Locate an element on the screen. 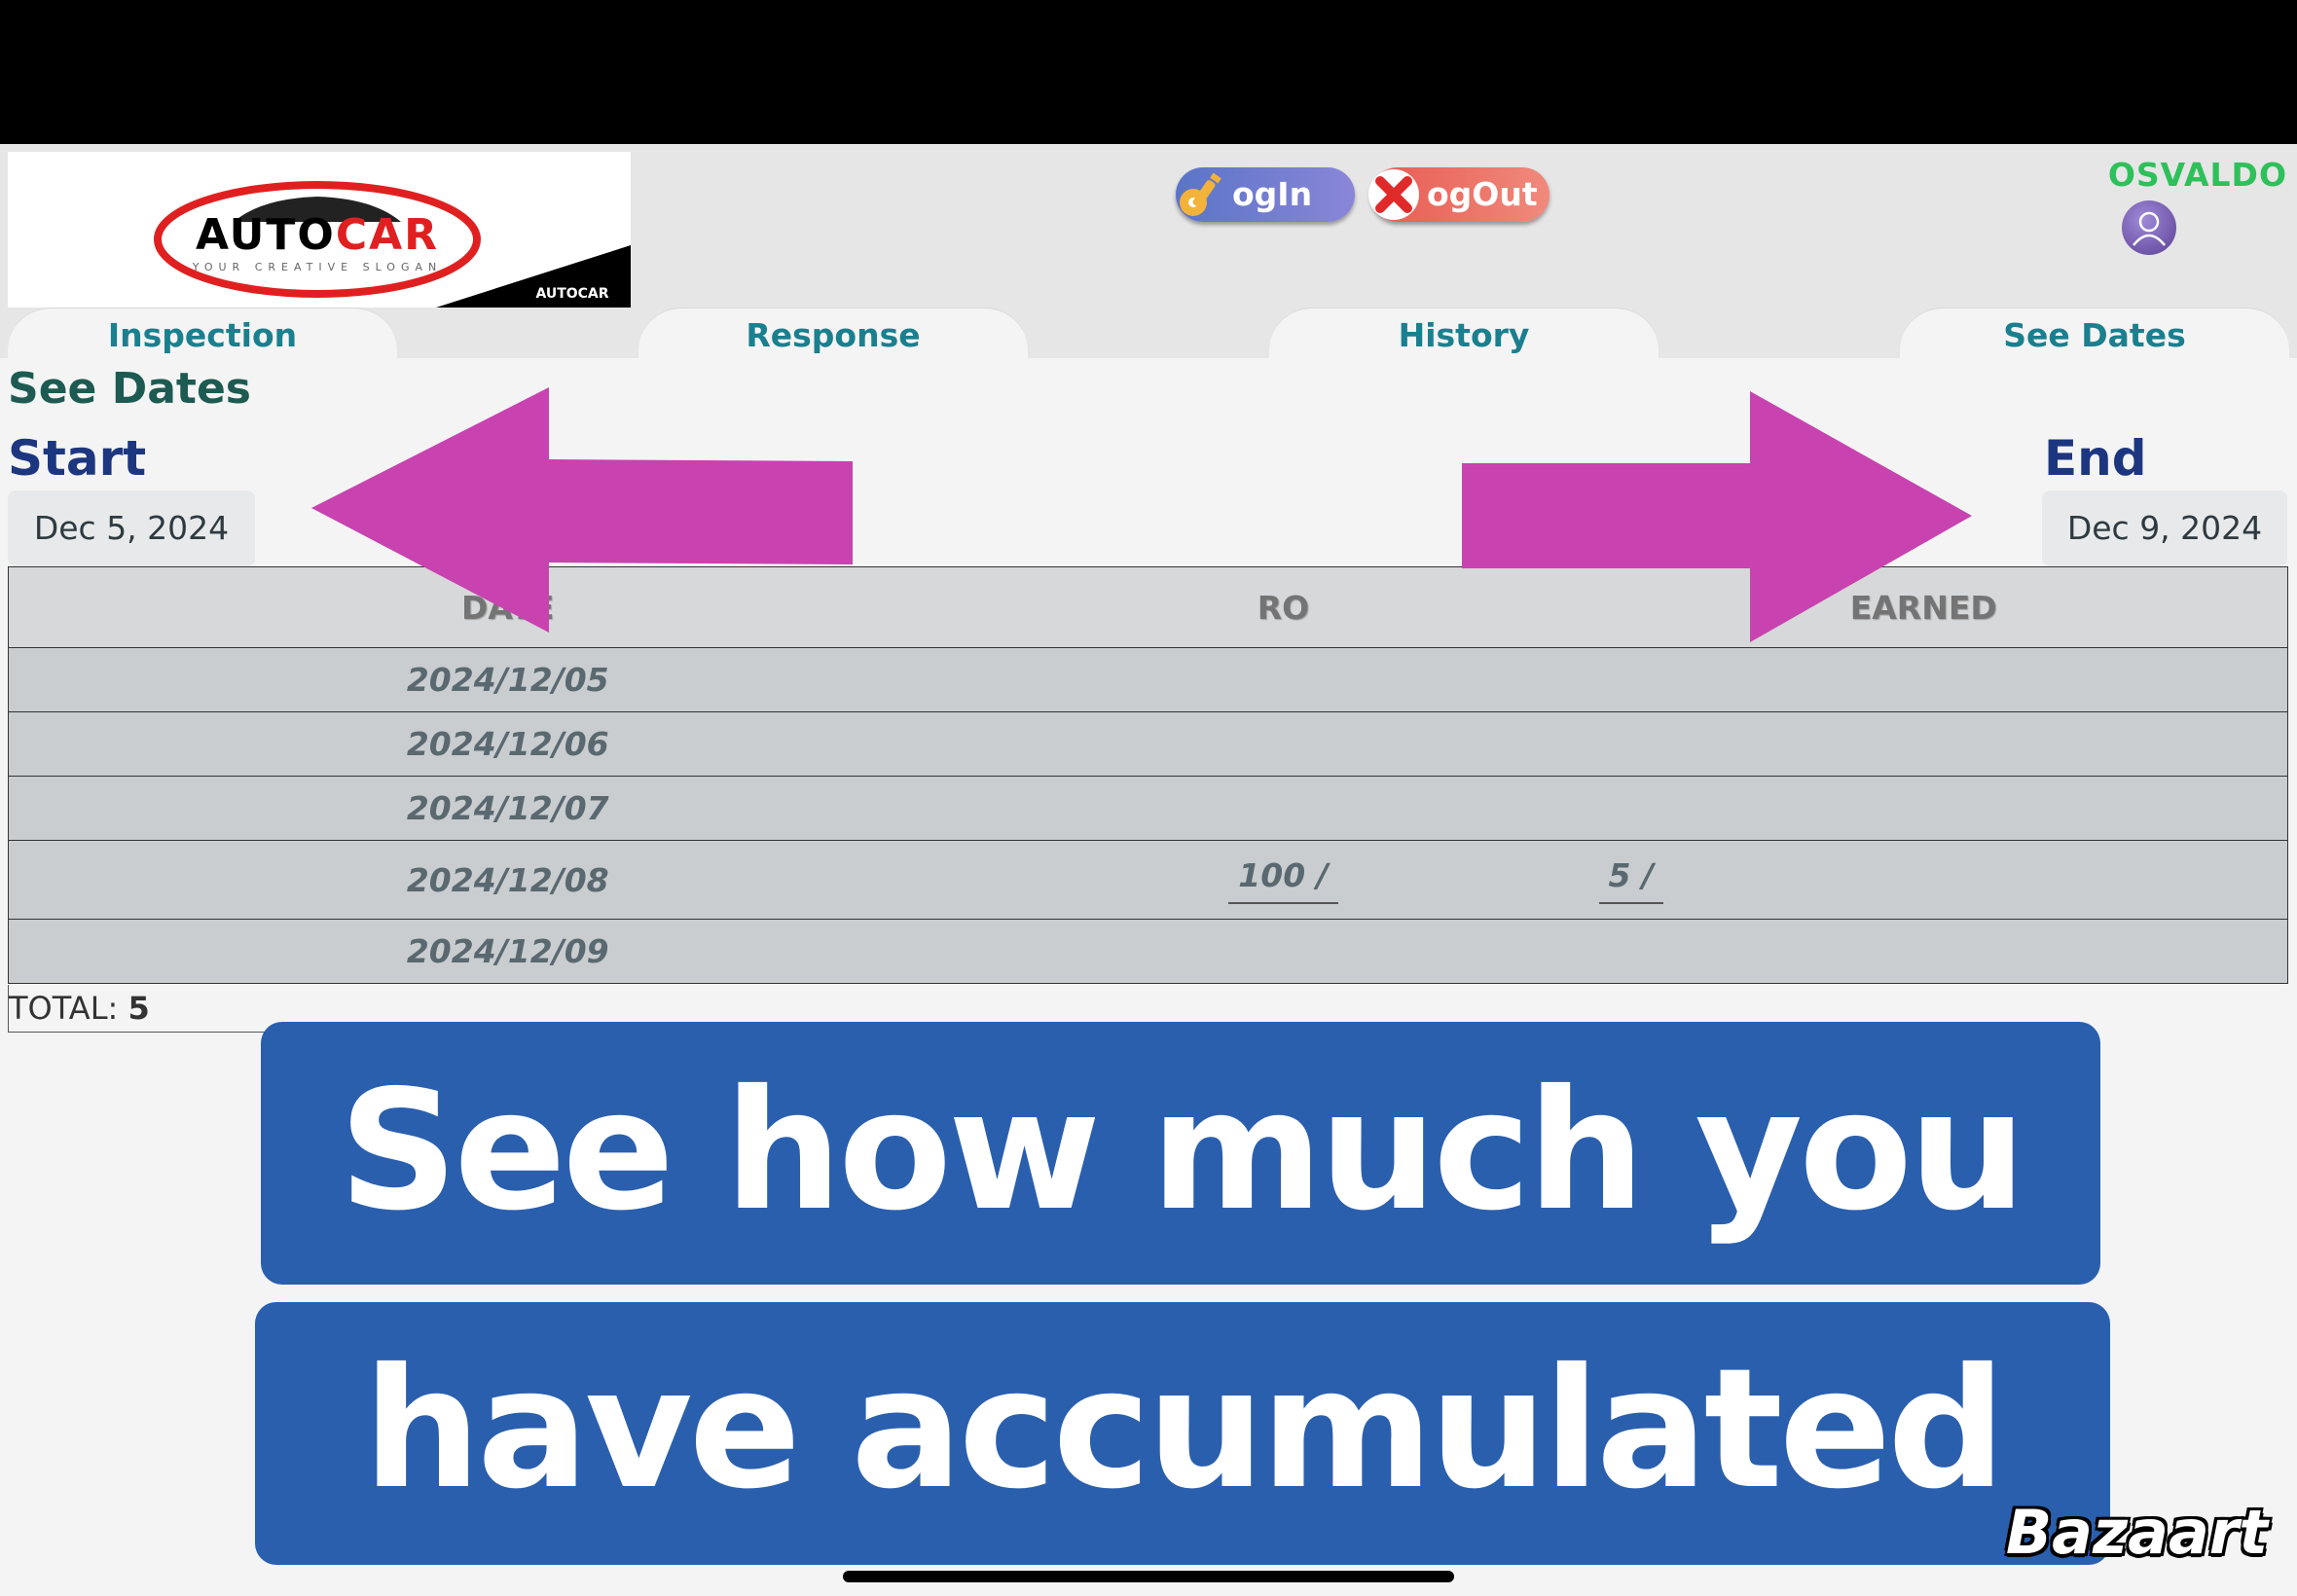 This screenshot has height=1596, width=2297. caption-line-1: See how much you is located at coordinates (1180, 1154).